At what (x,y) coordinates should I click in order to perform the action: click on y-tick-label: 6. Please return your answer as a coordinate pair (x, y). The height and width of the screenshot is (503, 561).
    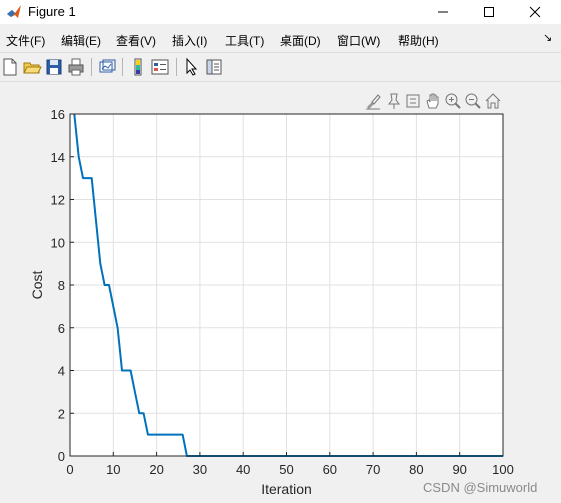
    Looking at the image, I should click on (61, 328).